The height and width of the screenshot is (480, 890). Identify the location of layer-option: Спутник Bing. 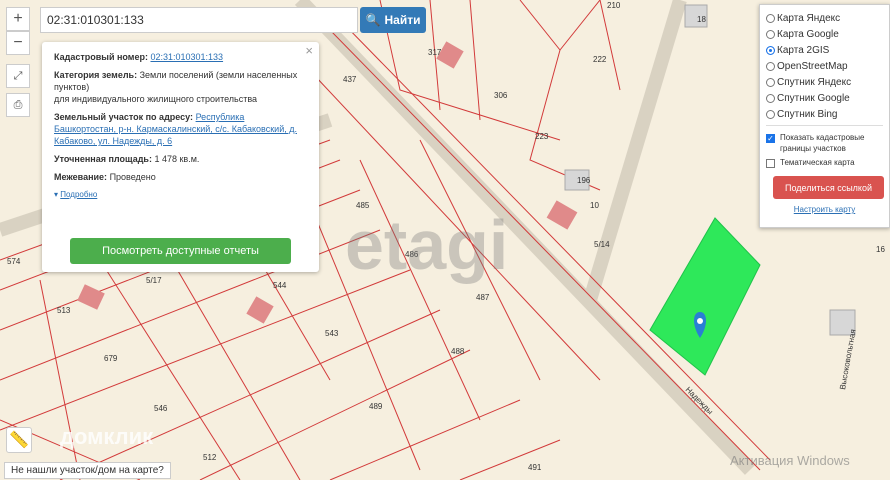
(824, 114).